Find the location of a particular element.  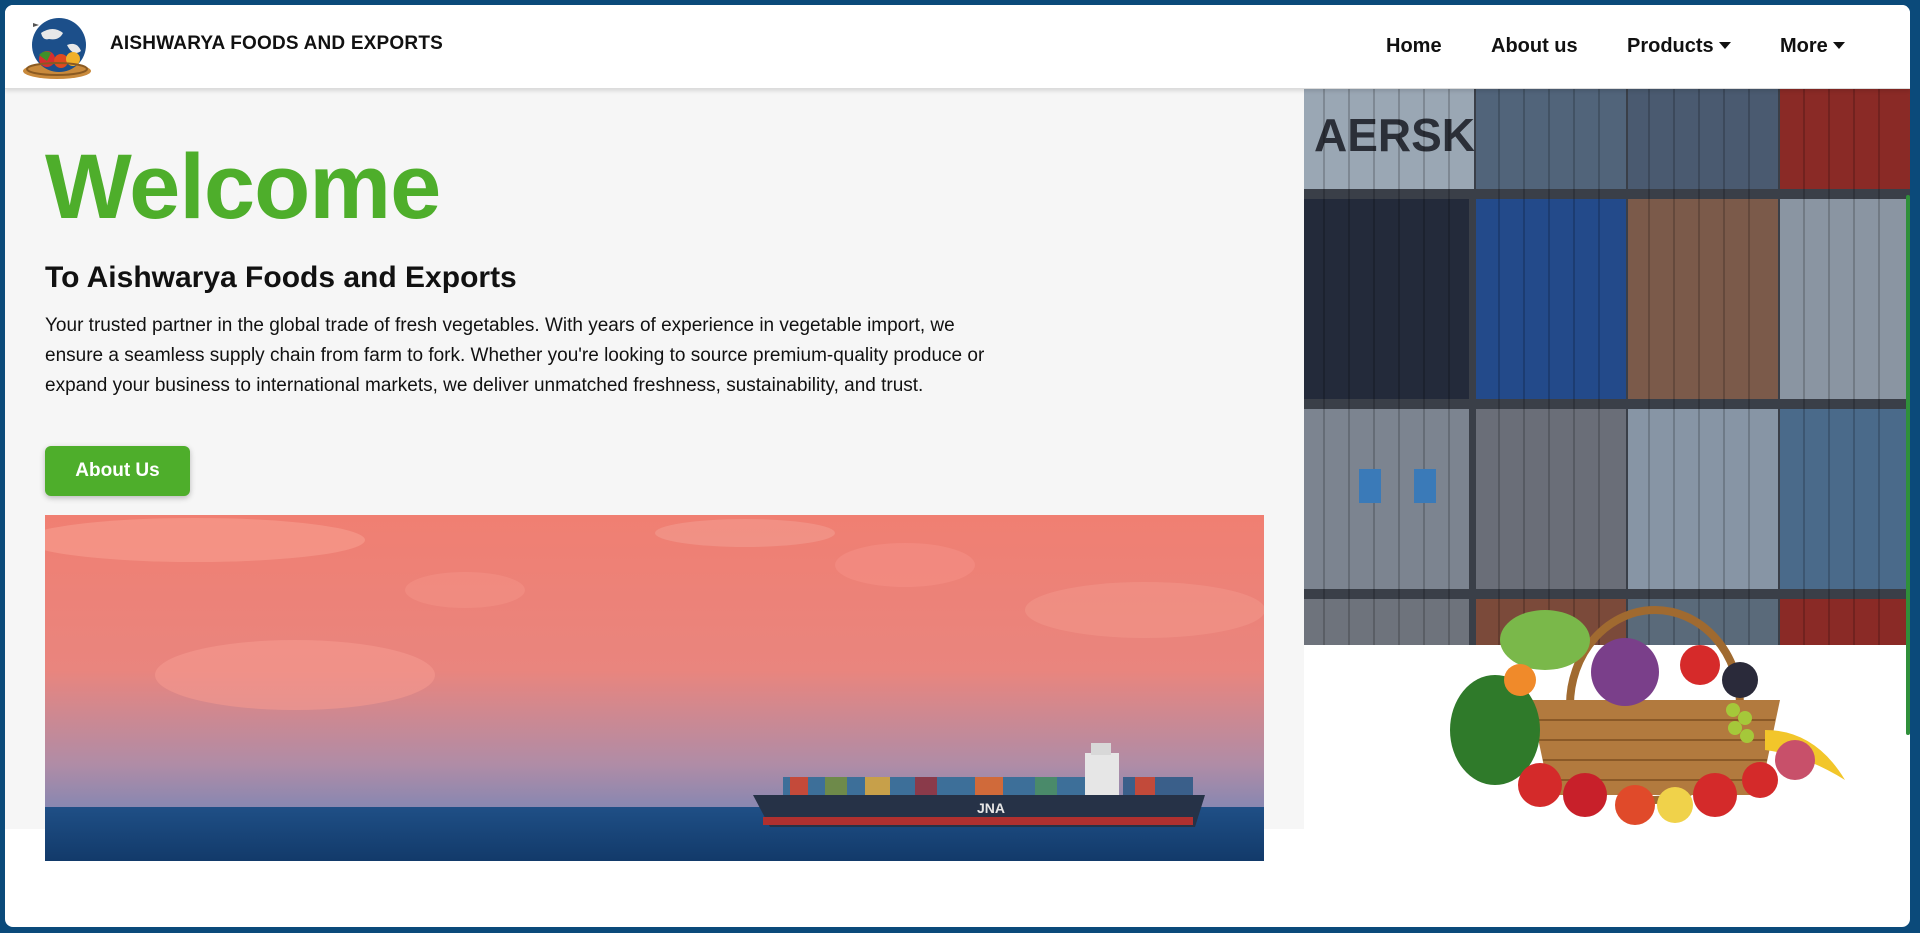

nav-more-dropdown: More is located at coordinates (1812, 46).